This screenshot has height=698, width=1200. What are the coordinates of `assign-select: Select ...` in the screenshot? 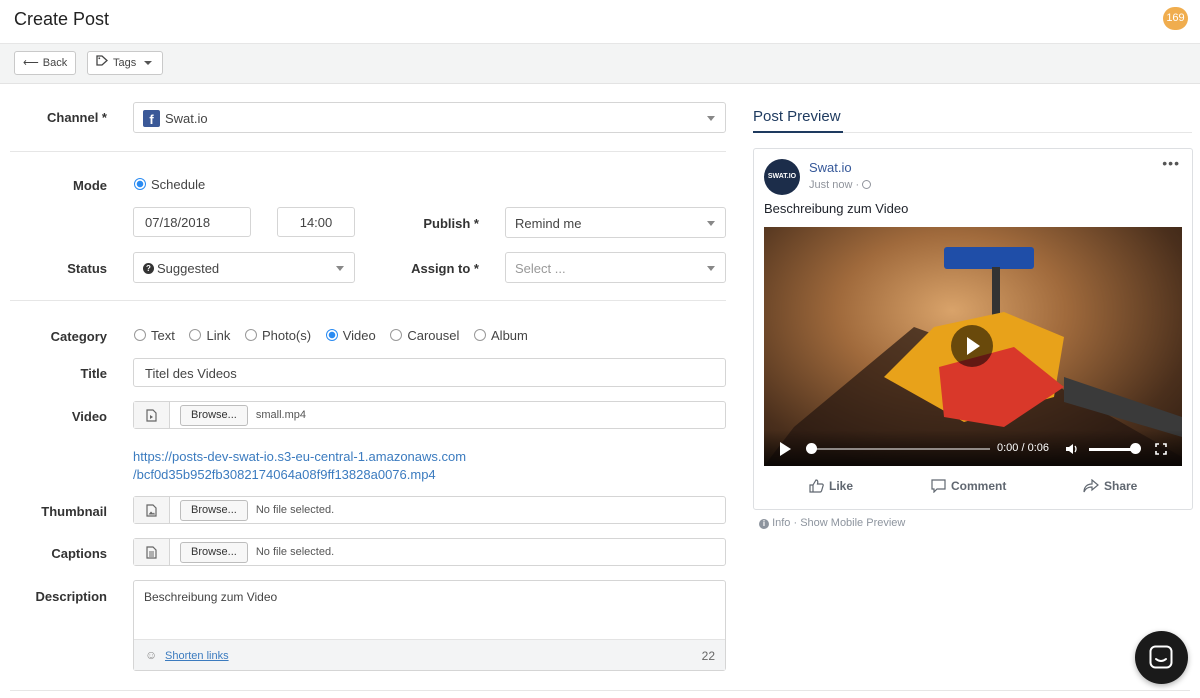 It's located at (615, 267).